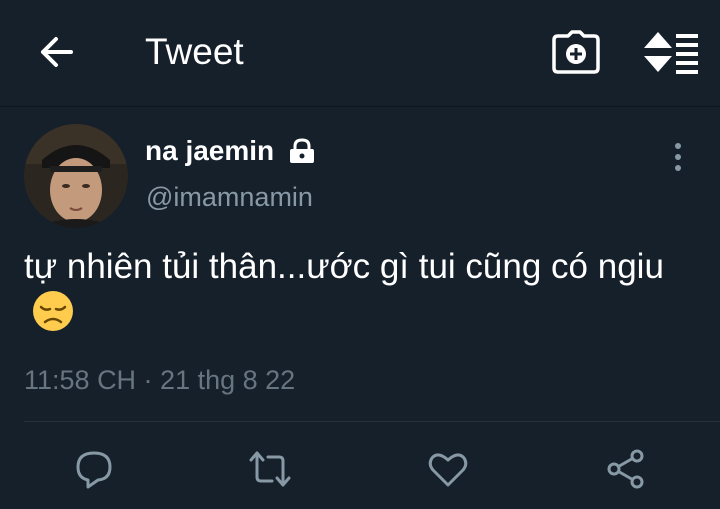 The image size is (720, 509). I want to click on camera-icon, so click(576, 52).